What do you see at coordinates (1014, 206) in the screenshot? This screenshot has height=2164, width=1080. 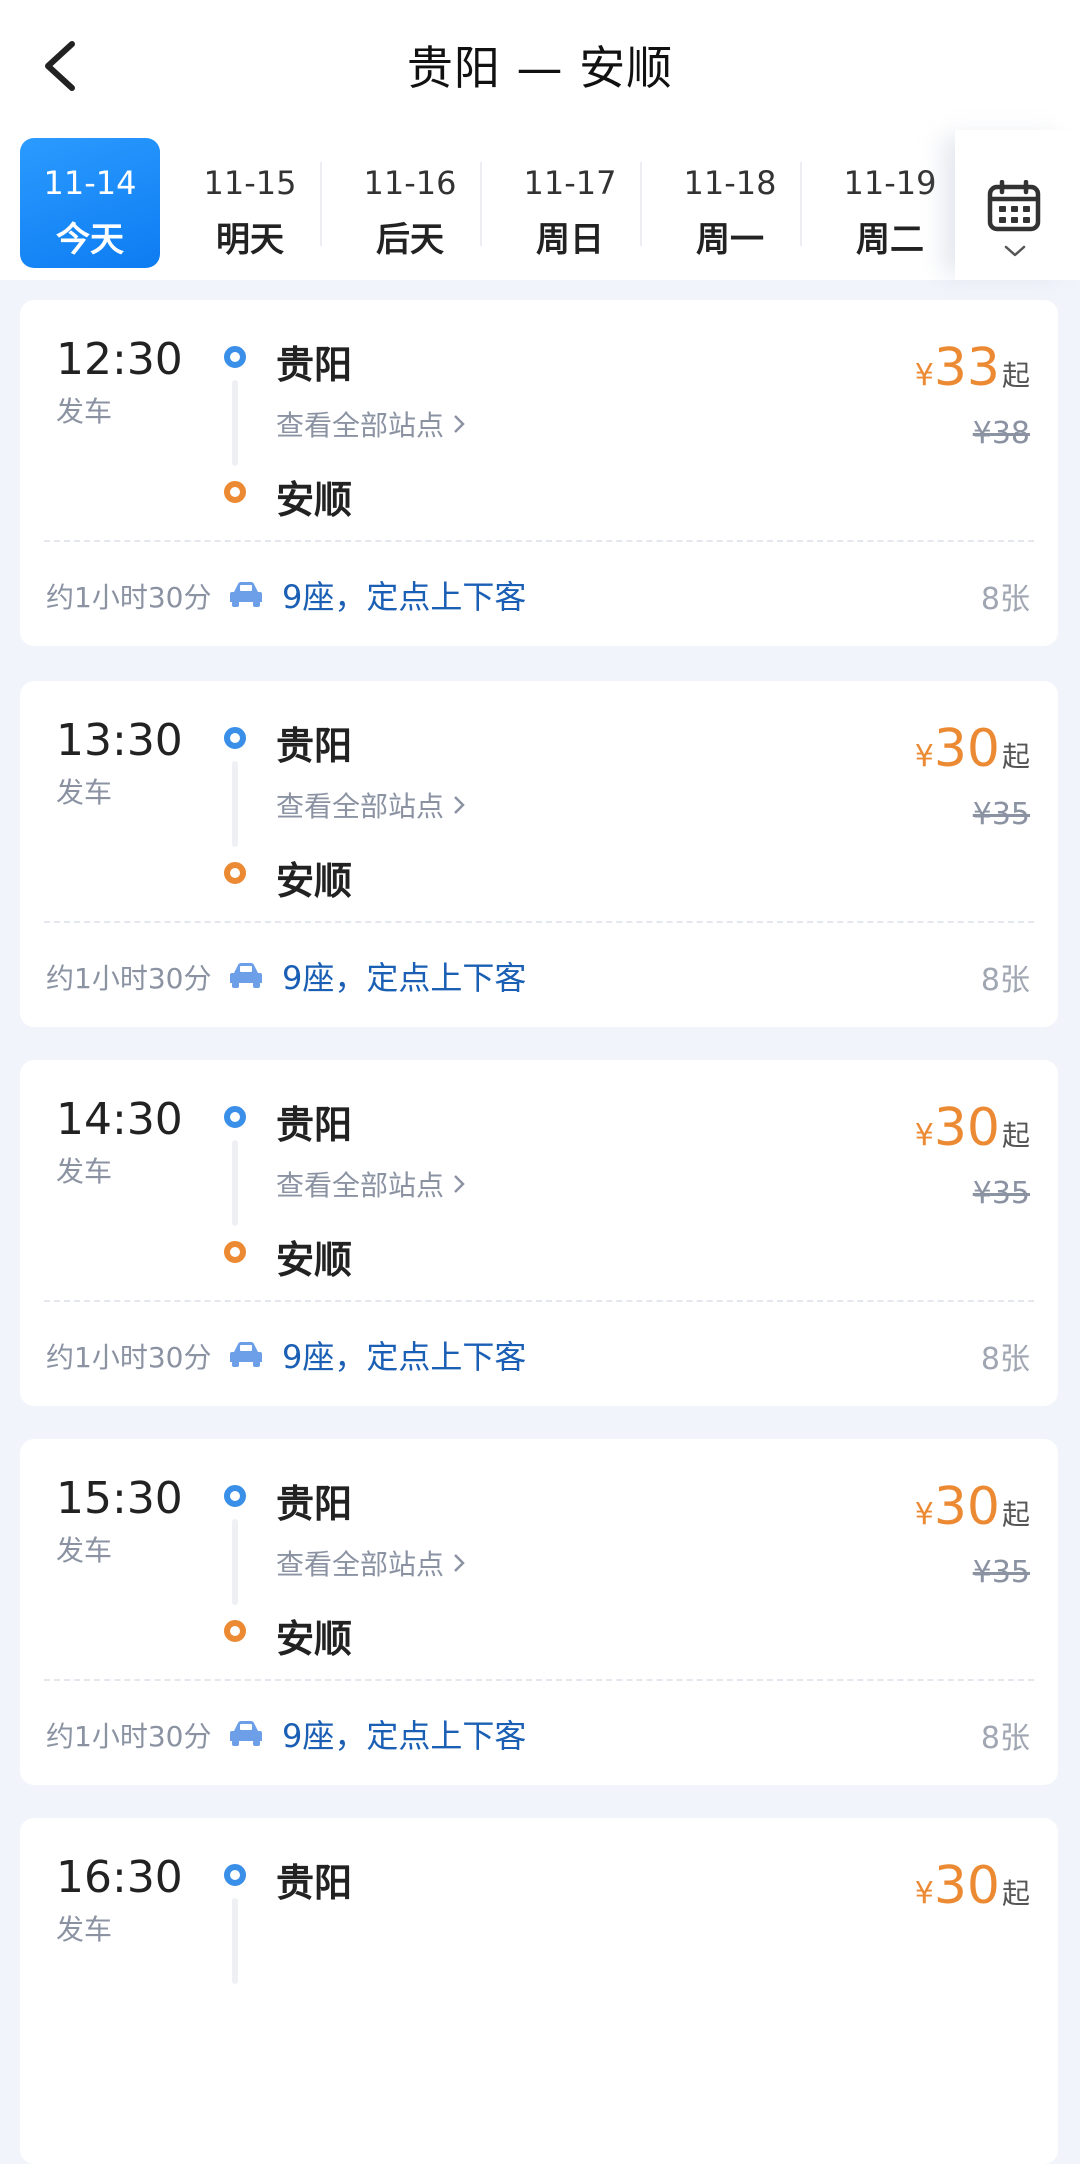 I see `calendar-icon` at bounding box center [1014, 206].